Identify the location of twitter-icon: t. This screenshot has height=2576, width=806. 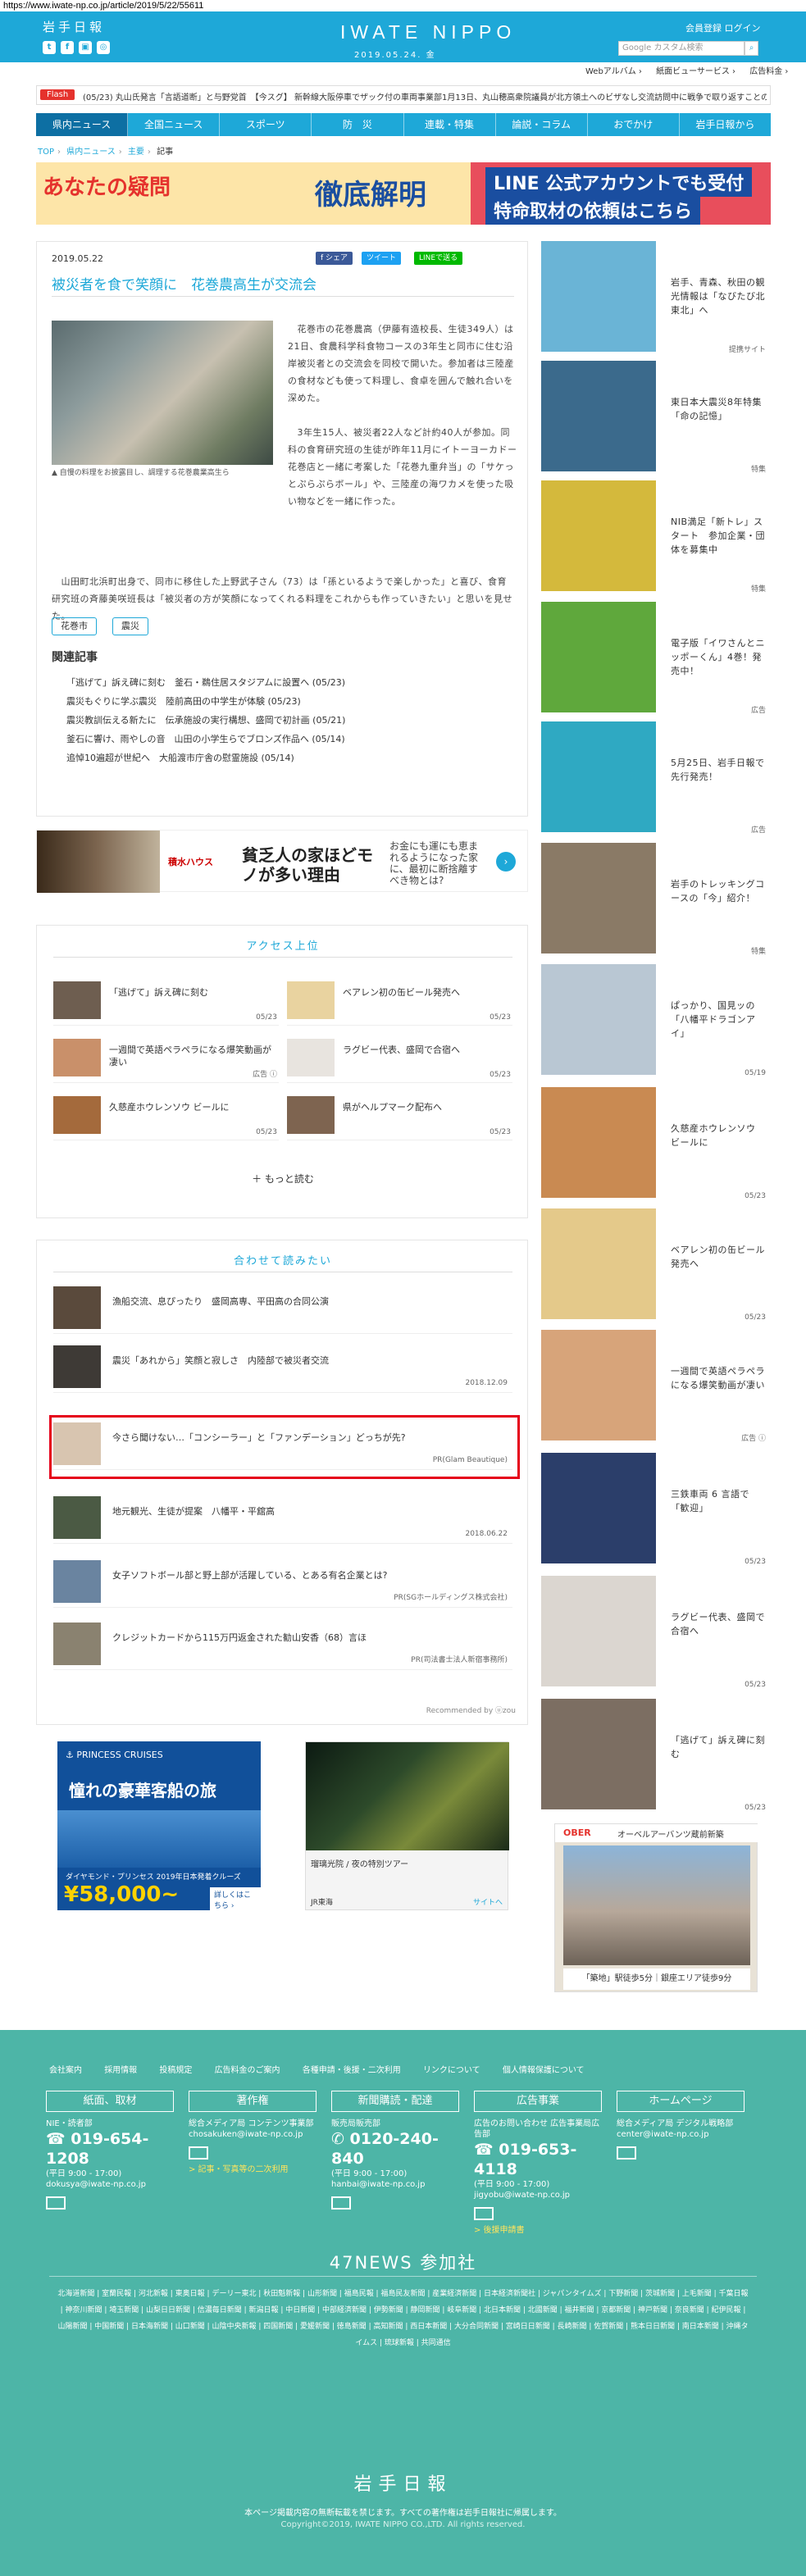
(49, 48).